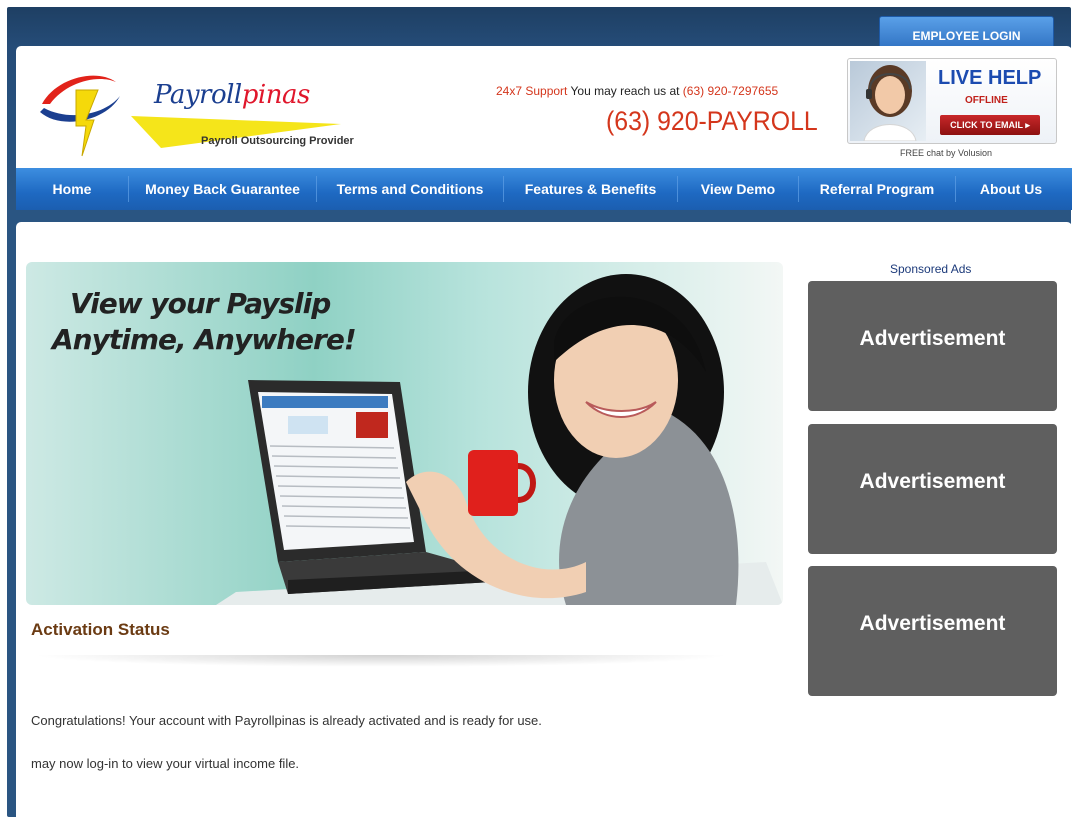 The height and width of the screenshot is (818, 1074). I want to click on nav-item-features-benefits: Features & Benefits, so click(590, 189).